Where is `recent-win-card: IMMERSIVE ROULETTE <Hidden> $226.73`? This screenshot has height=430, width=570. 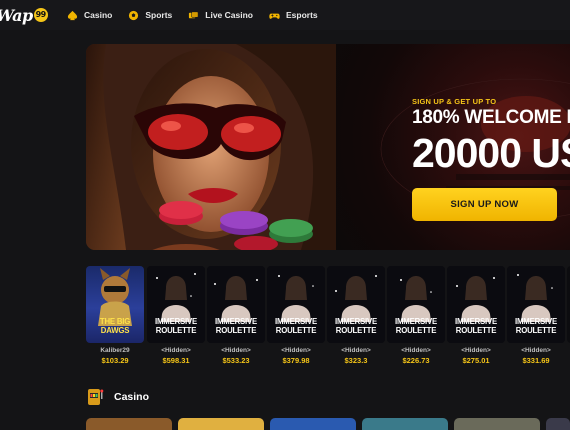 recent-win-card: IMMERSIVE ROULETTE <Hidden> $226.73 is located at coordinates (416, 315).